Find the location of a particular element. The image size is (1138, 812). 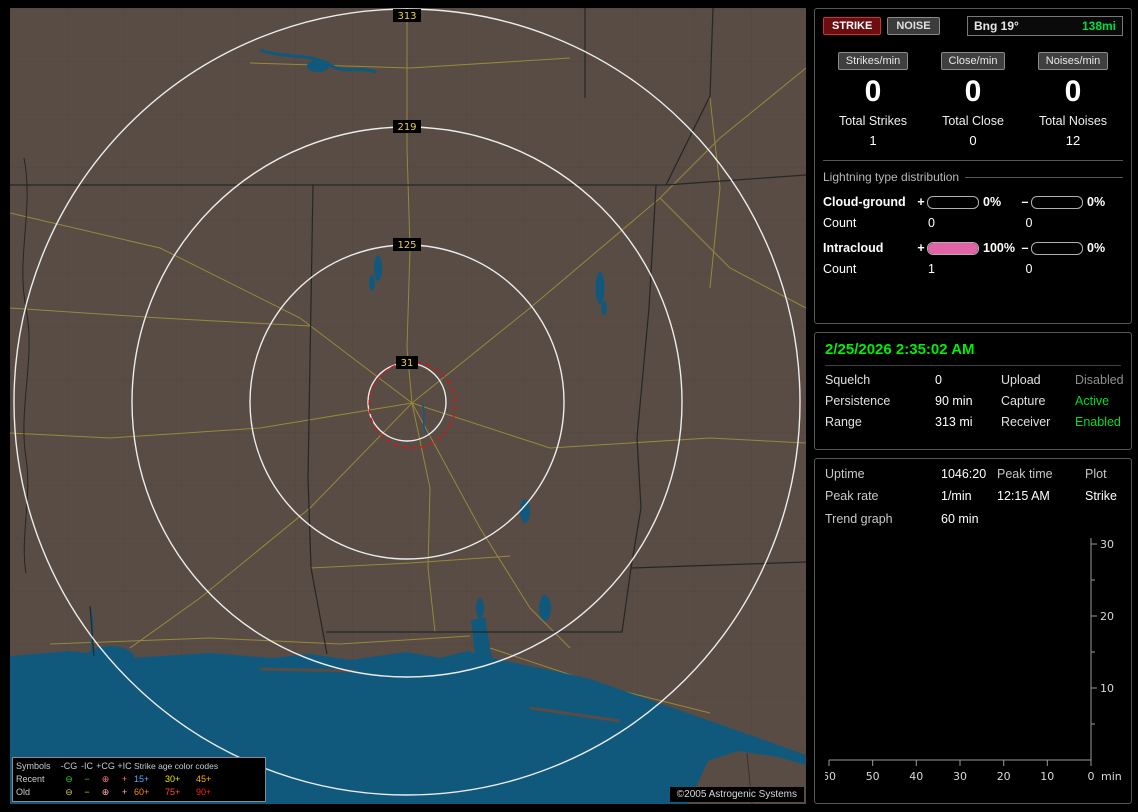

noises-per-min-column: Noises/min 0 is located at coordinates (1073, 80).